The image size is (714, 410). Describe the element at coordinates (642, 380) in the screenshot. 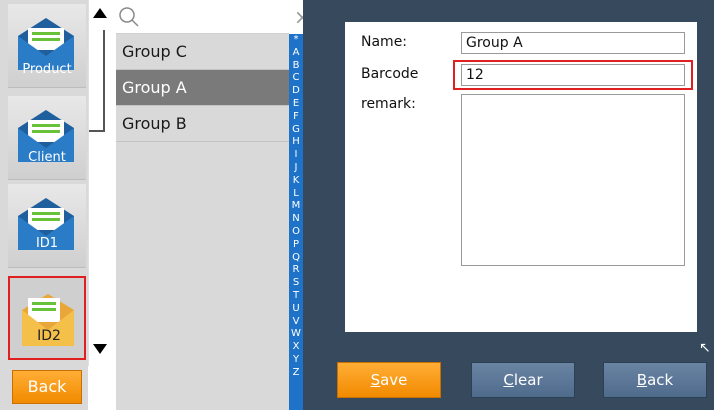

I see `back-mnemonic: B` at that location.